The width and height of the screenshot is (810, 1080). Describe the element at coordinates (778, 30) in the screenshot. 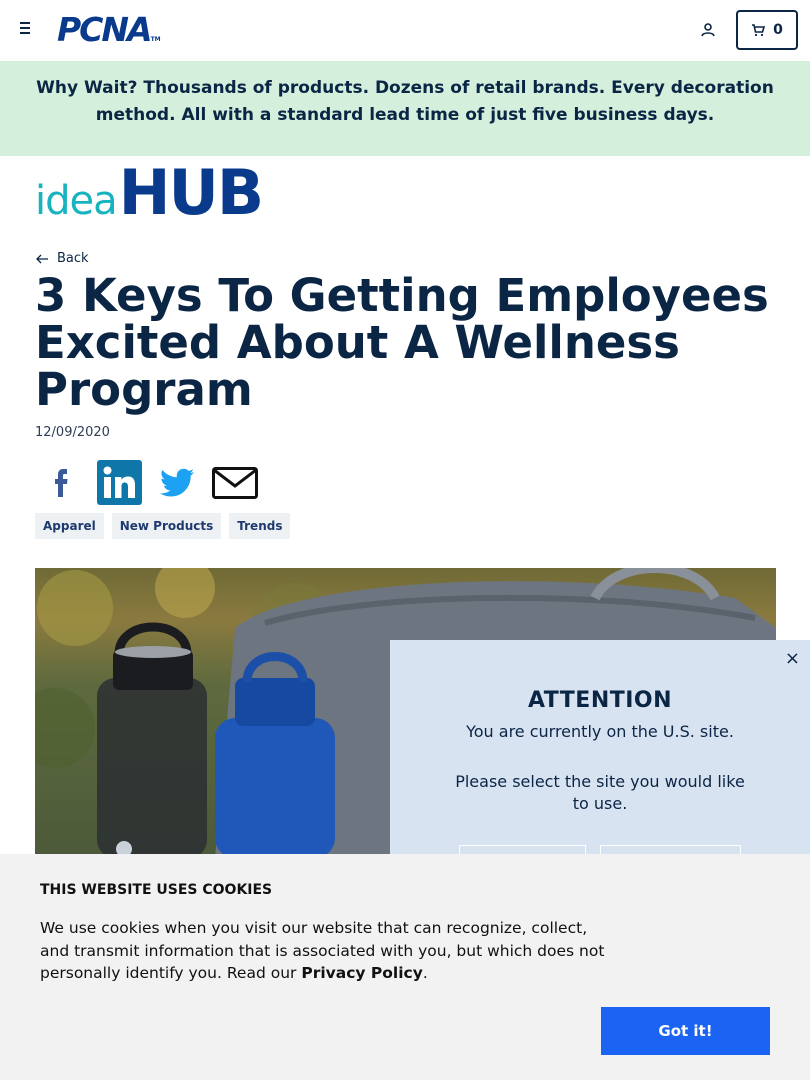

I see `cart-count: 0` at that location.